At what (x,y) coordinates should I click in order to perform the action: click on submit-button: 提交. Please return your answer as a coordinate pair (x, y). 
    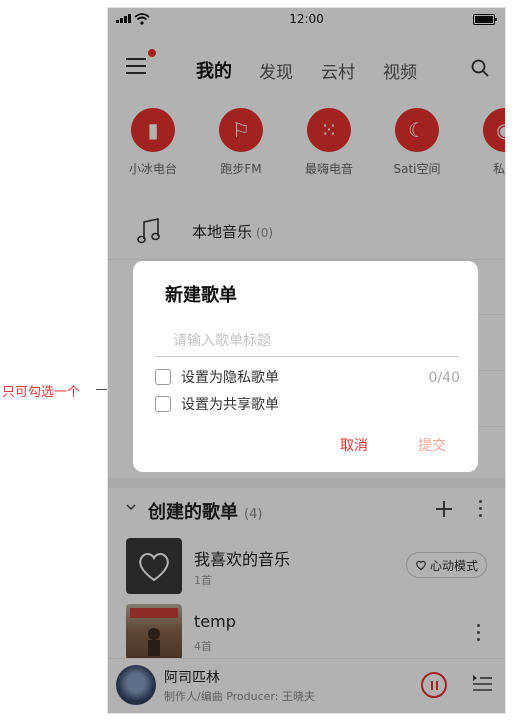
    Looking at the image, I should click on (432, 445).